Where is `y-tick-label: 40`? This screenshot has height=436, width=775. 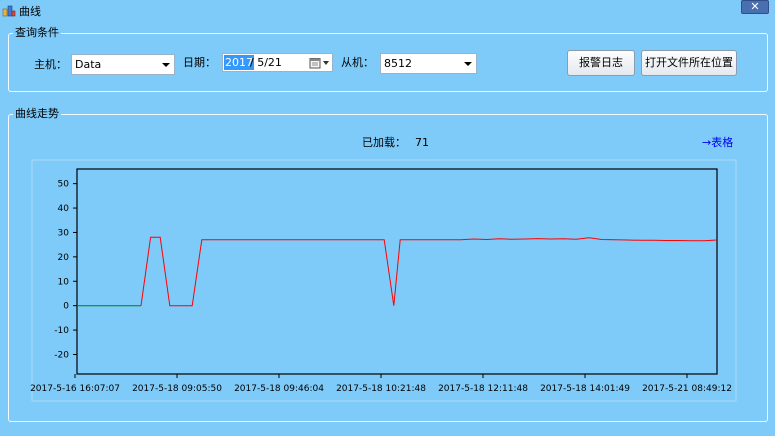 y-tick-label: 40 is located at coordinates (64, 209).